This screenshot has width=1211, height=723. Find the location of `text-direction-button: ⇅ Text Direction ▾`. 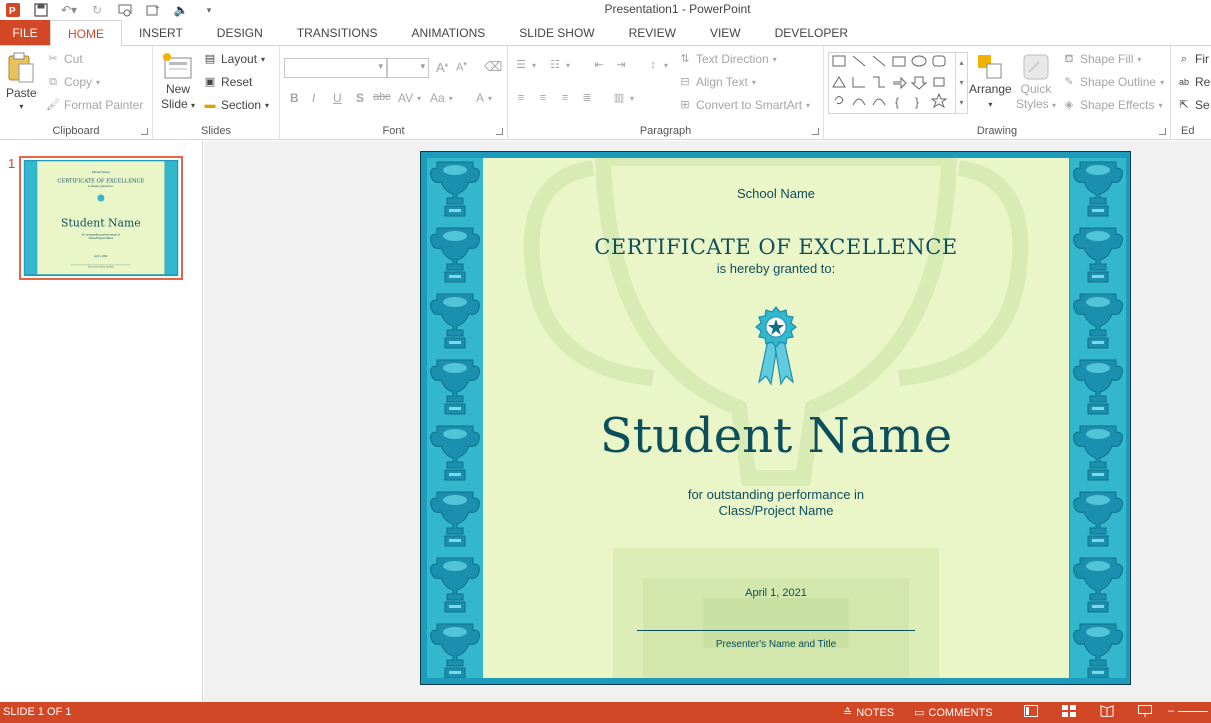

text-direction-button: ⇅ Text Direction ▾ is located at coordinates (727, 59).